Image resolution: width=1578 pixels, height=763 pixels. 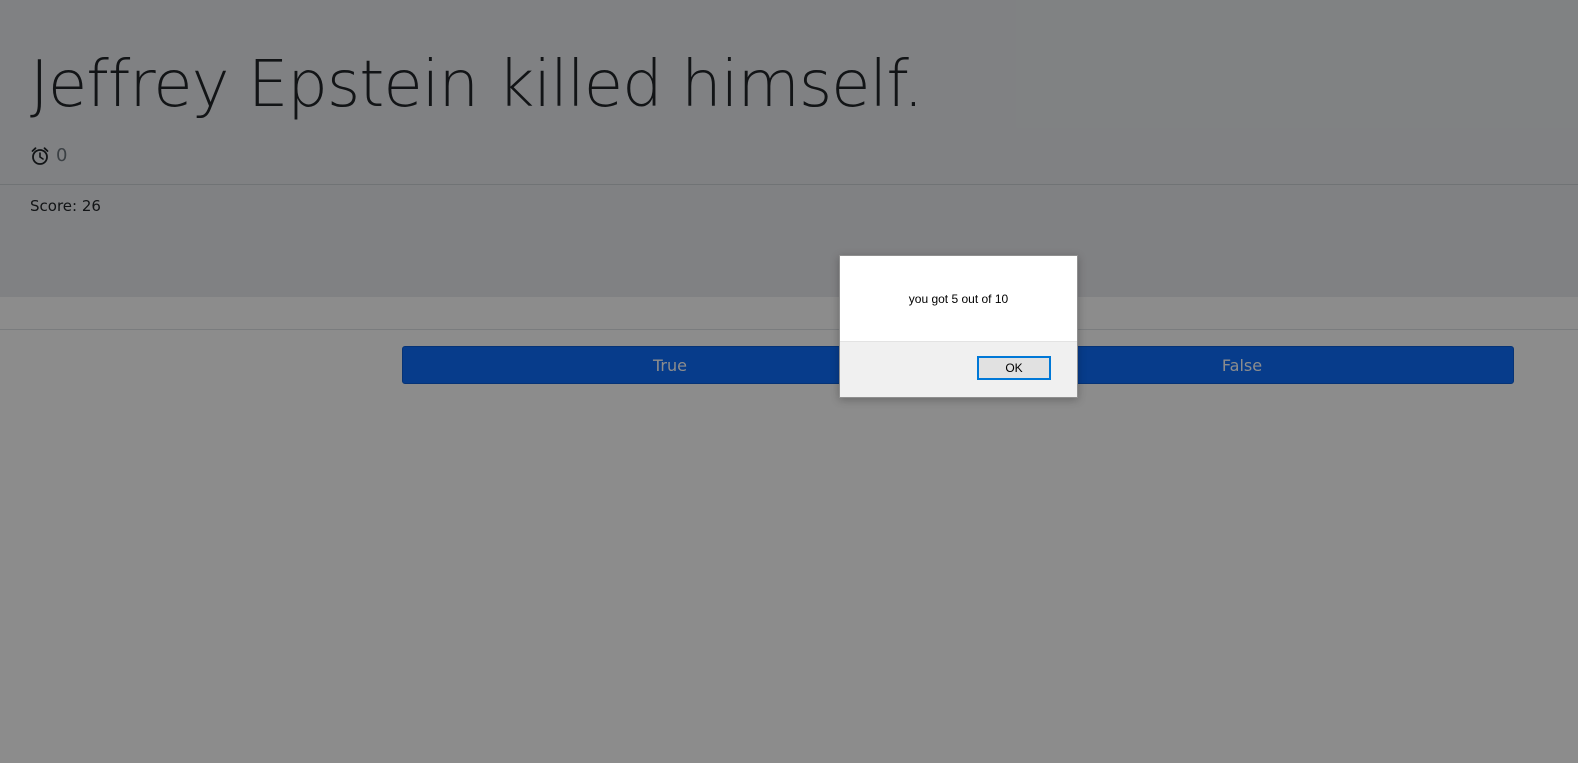 What do you see at coordinates (1014, 368) in the screenshot?
I see `ok-button: OK` at bounding box center [1014, 368].